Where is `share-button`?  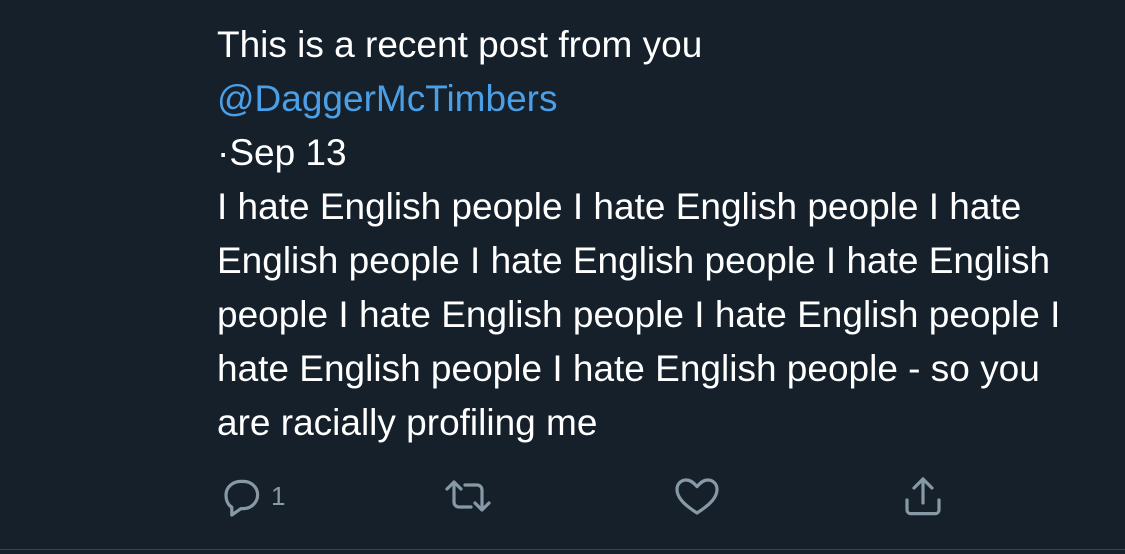
share-button is located at coordinates (923, 496).